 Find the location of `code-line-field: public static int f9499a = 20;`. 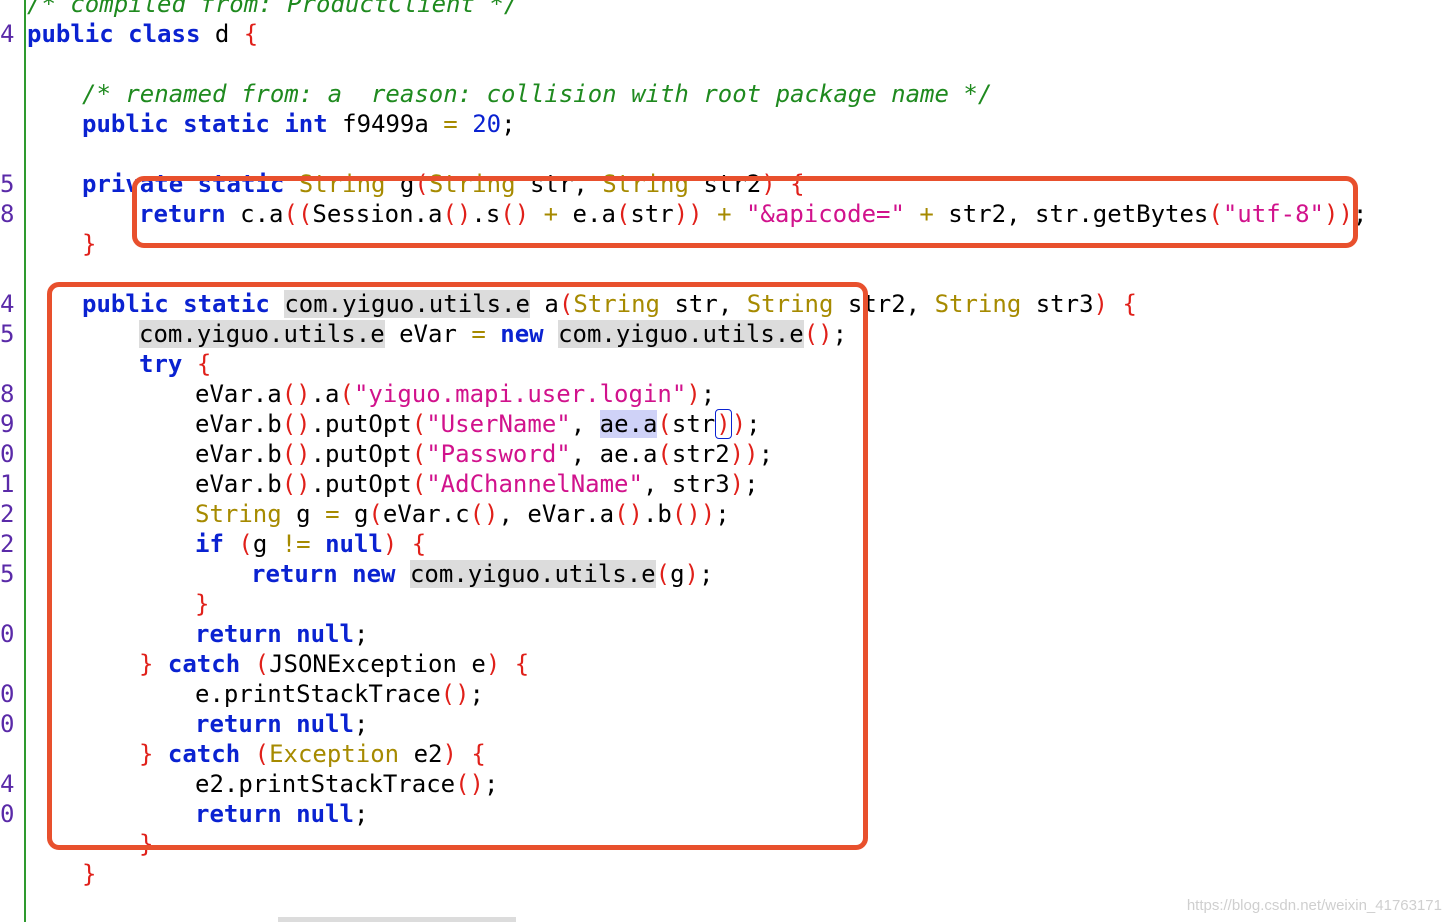

code-line-field: public static int f9499a = 20; is located at coordinates (299, 124).